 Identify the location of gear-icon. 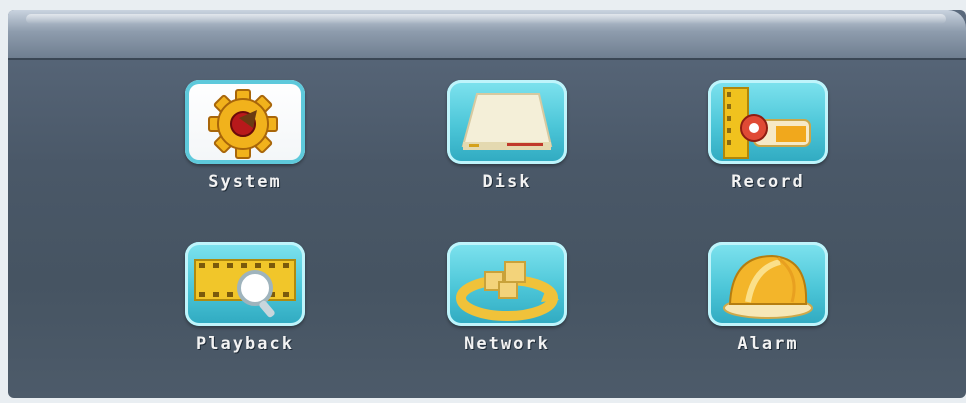
(243, 124).